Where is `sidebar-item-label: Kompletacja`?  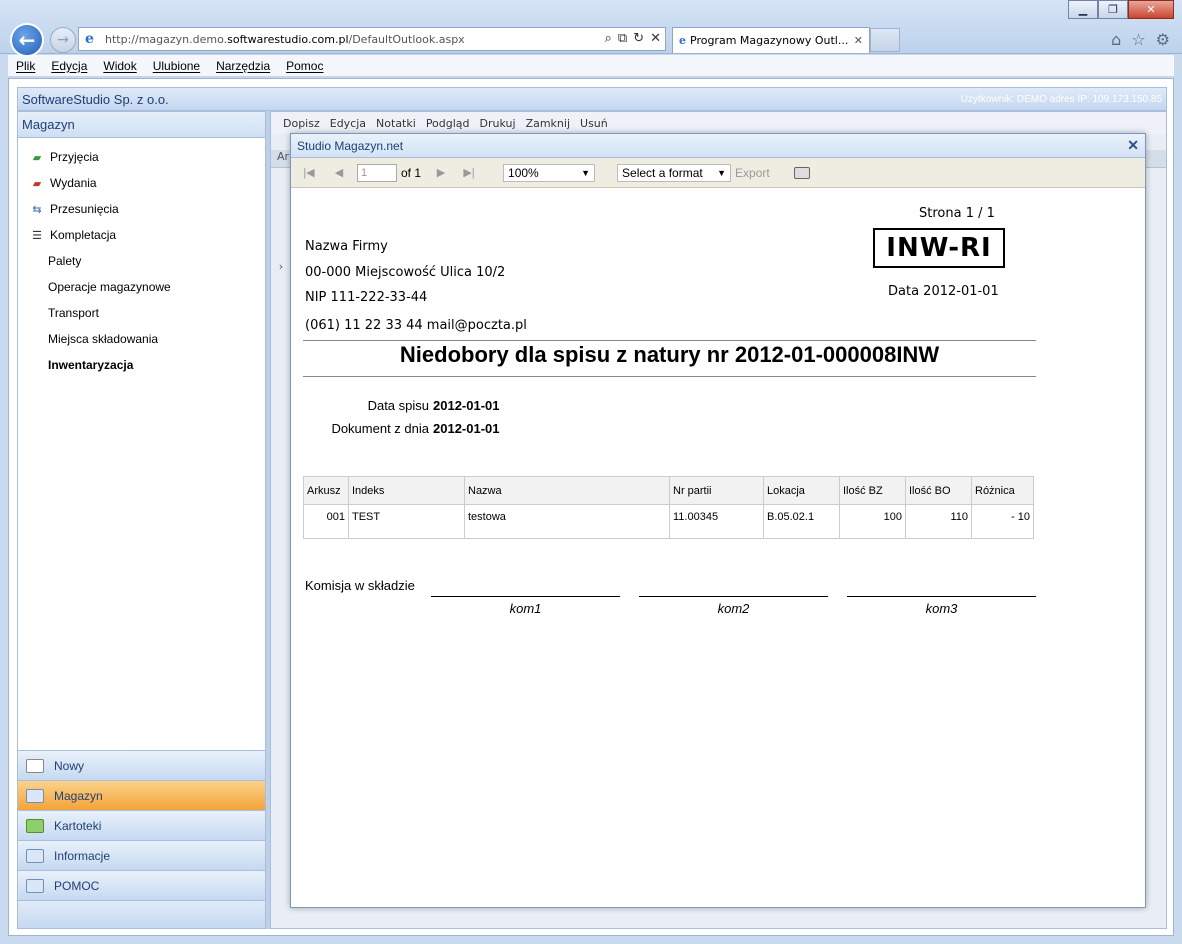 sidebar-item-label: Kompletacja is located at coordinates (83, 235).